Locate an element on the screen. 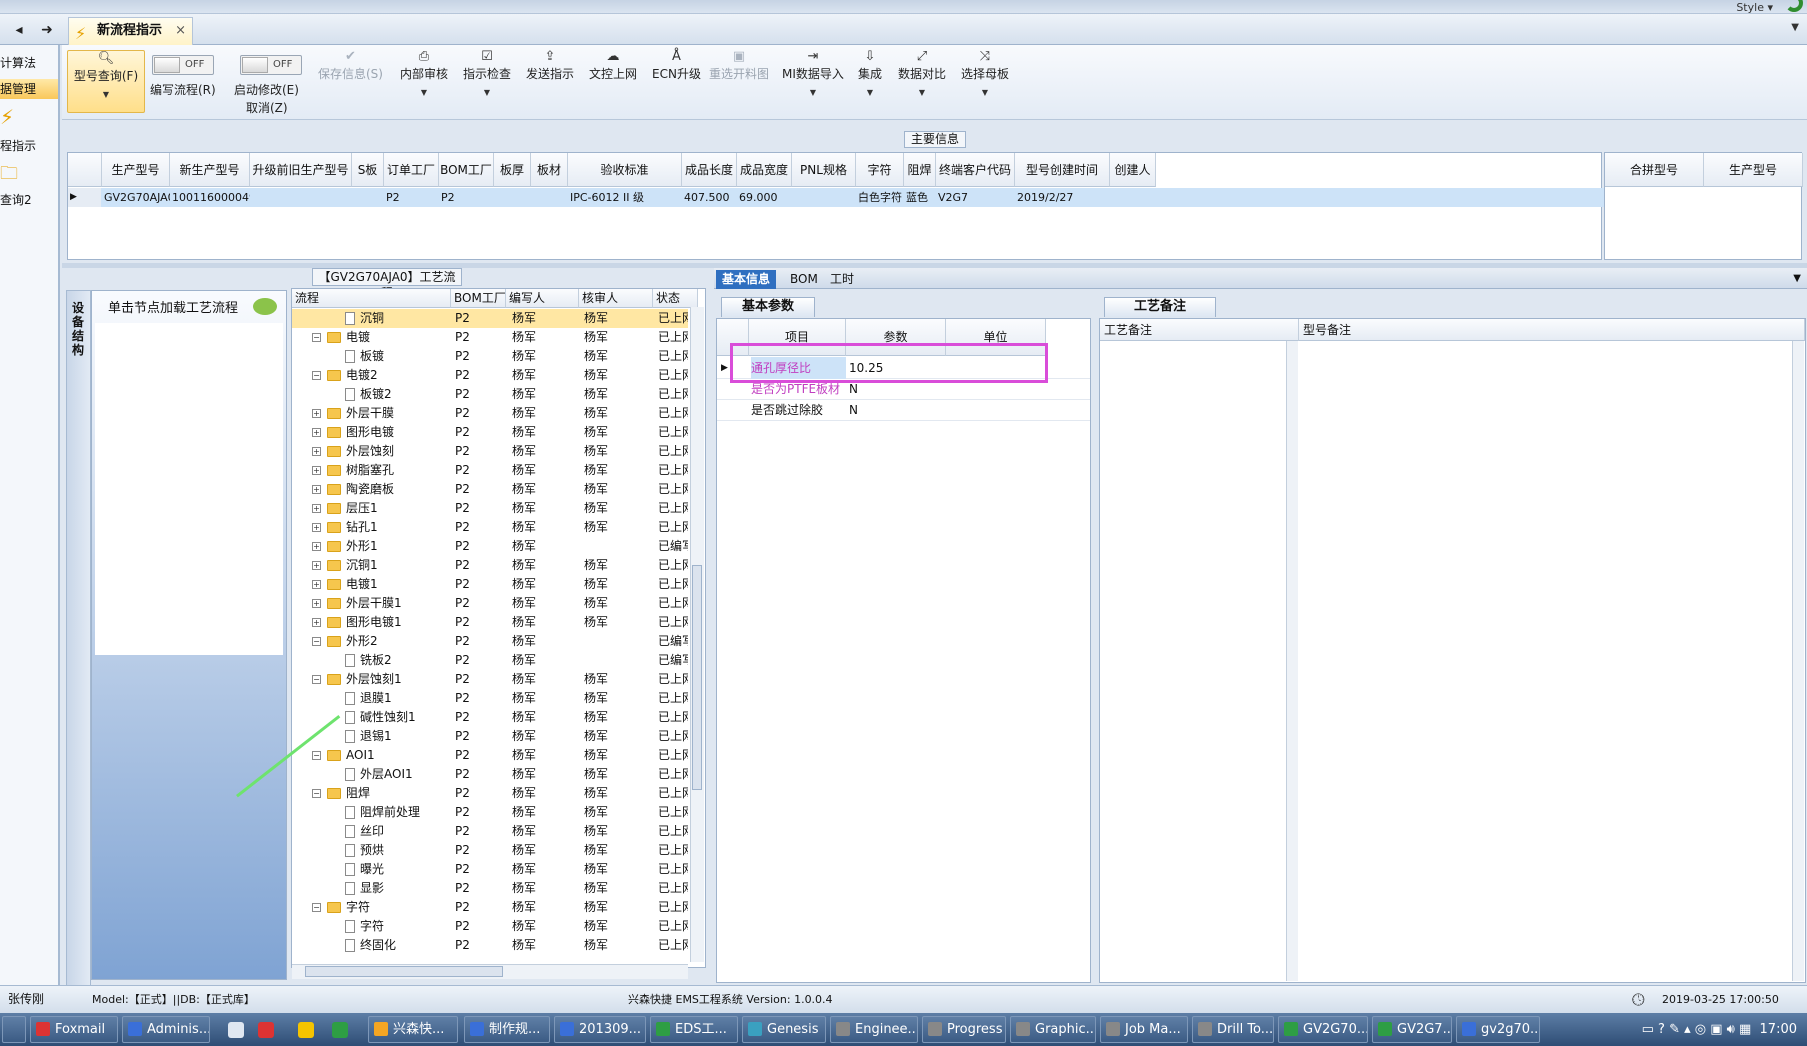  mi-import-button: ⇥ MI数据导入 ▼ is located at coordinates (813, 73).